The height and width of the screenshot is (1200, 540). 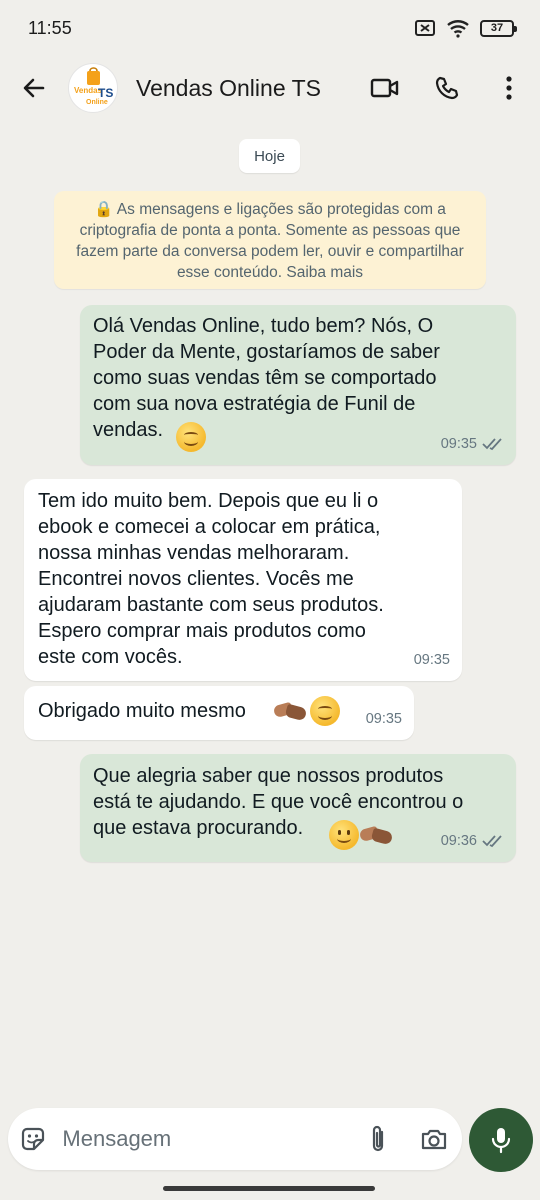 I want to click on attach-button, so click(x=378, y=1139).